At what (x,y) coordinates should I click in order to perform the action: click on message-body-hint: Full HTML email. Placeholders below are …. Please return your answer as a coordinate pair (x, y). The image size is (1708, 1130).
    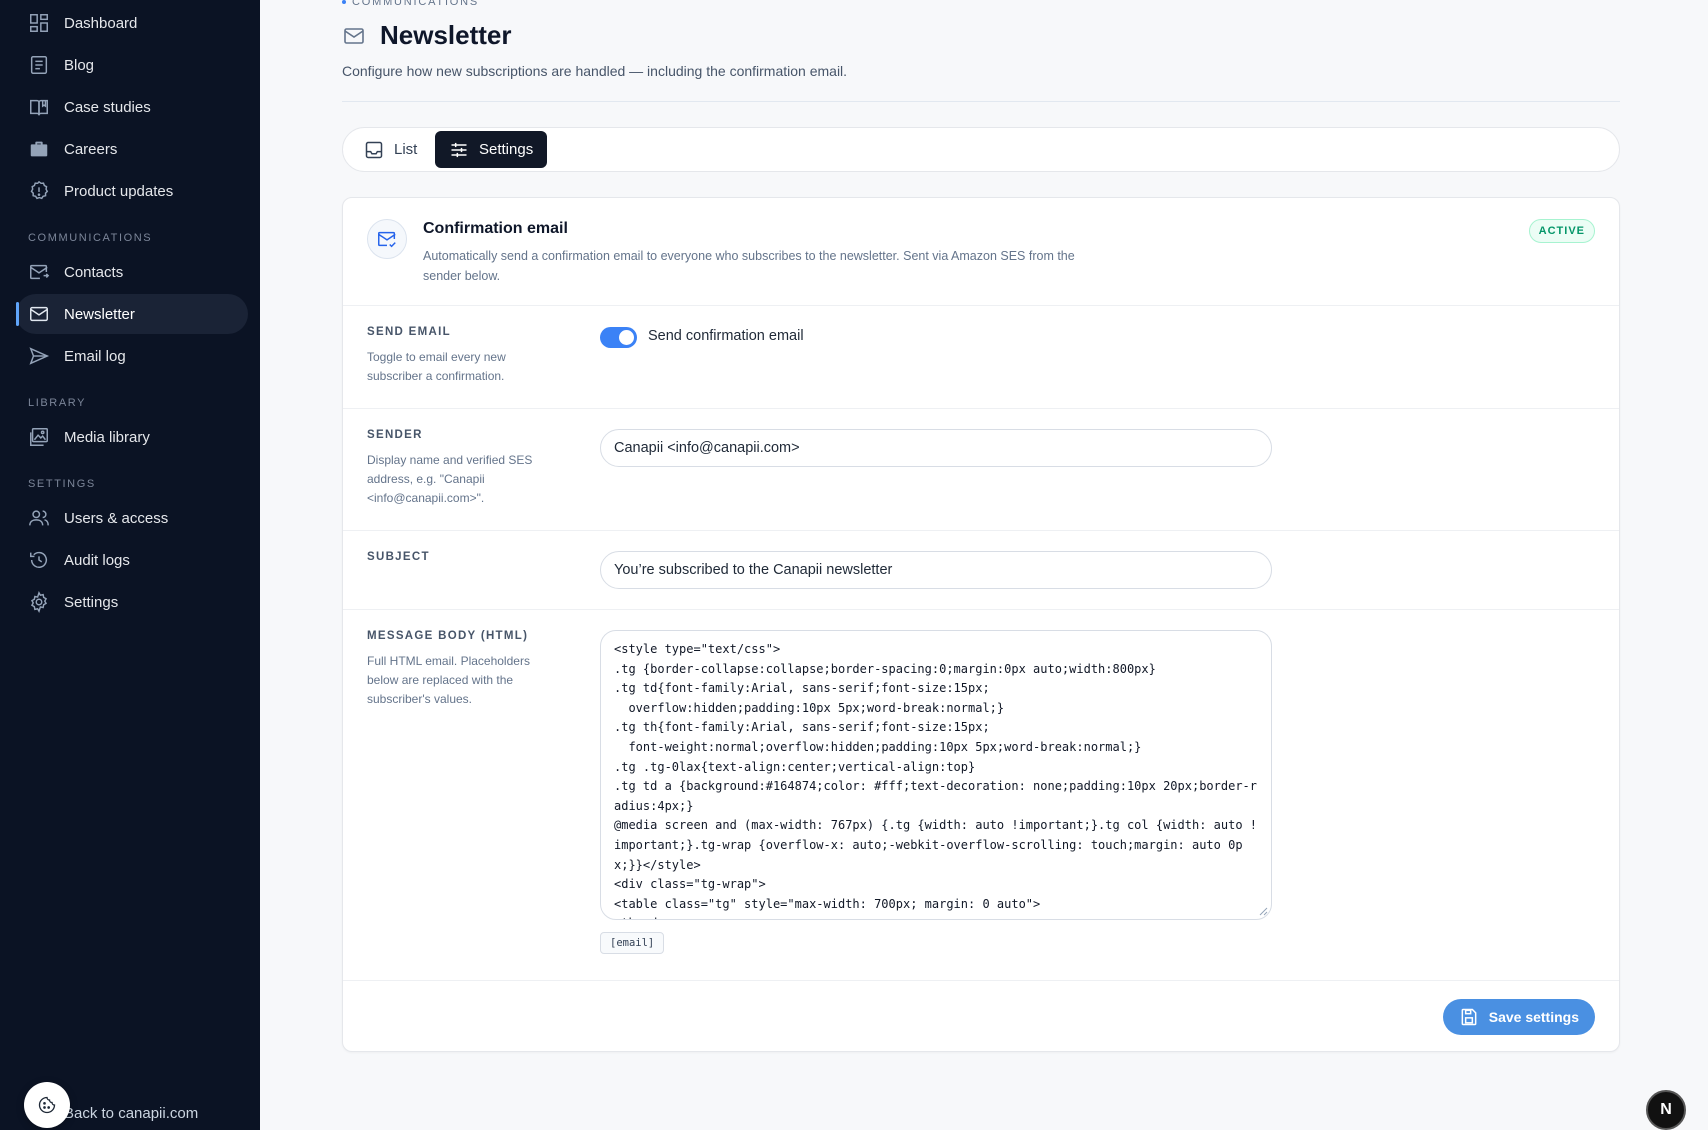
    Looking at the image, I should click on (448, 680).